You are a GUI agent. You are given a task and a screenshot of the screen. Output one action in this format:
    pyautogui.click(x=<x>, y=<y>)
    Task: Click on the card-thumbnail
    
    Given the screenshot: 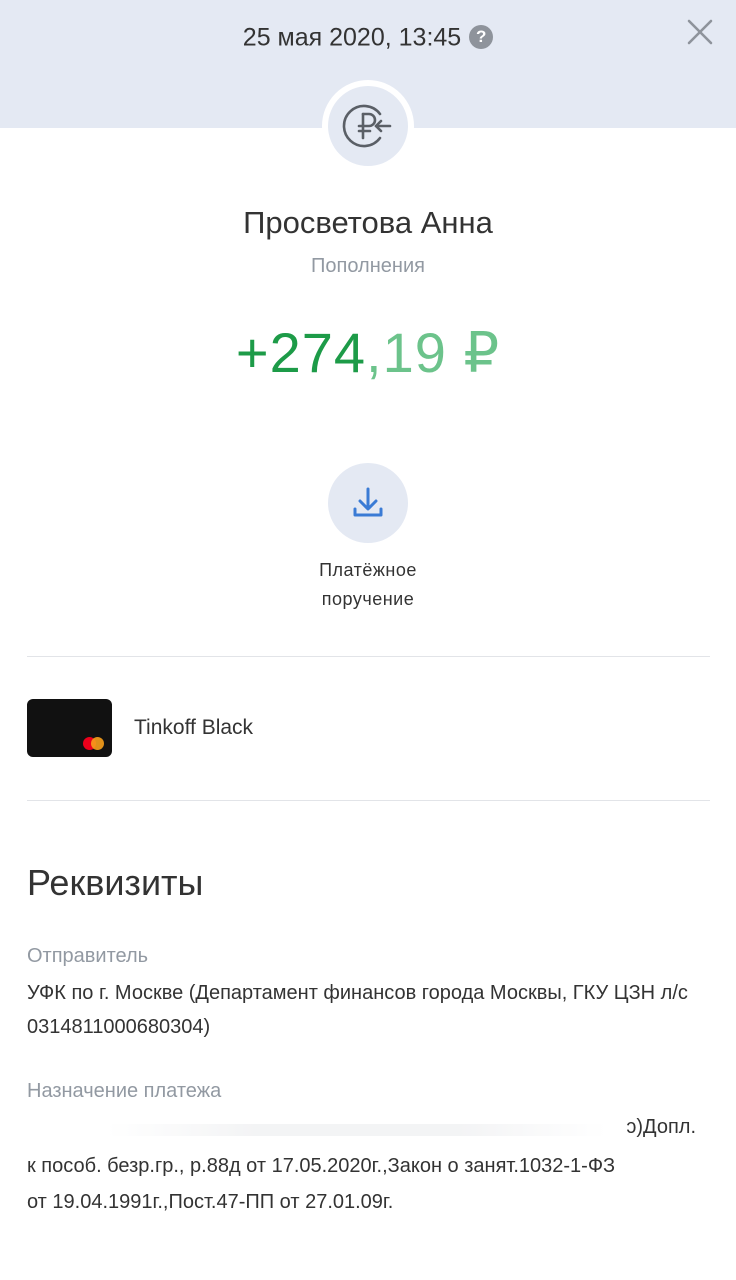 What is the action you would take?
    pyautogui.click(x=69, y=728)
    